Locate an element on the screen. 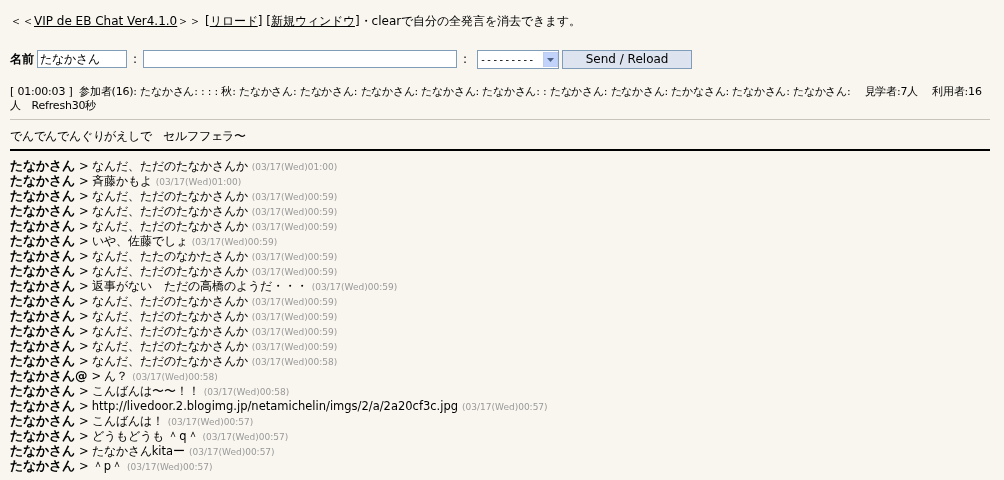 The image size is (1004, 480). header-text: ＜＜VIP de EB Chat Ver4.1.0＞＞ [リロード] [新規ウィンドウ]・clearで自分の全発言を消去できます。 is located at coordinates (296, 21).